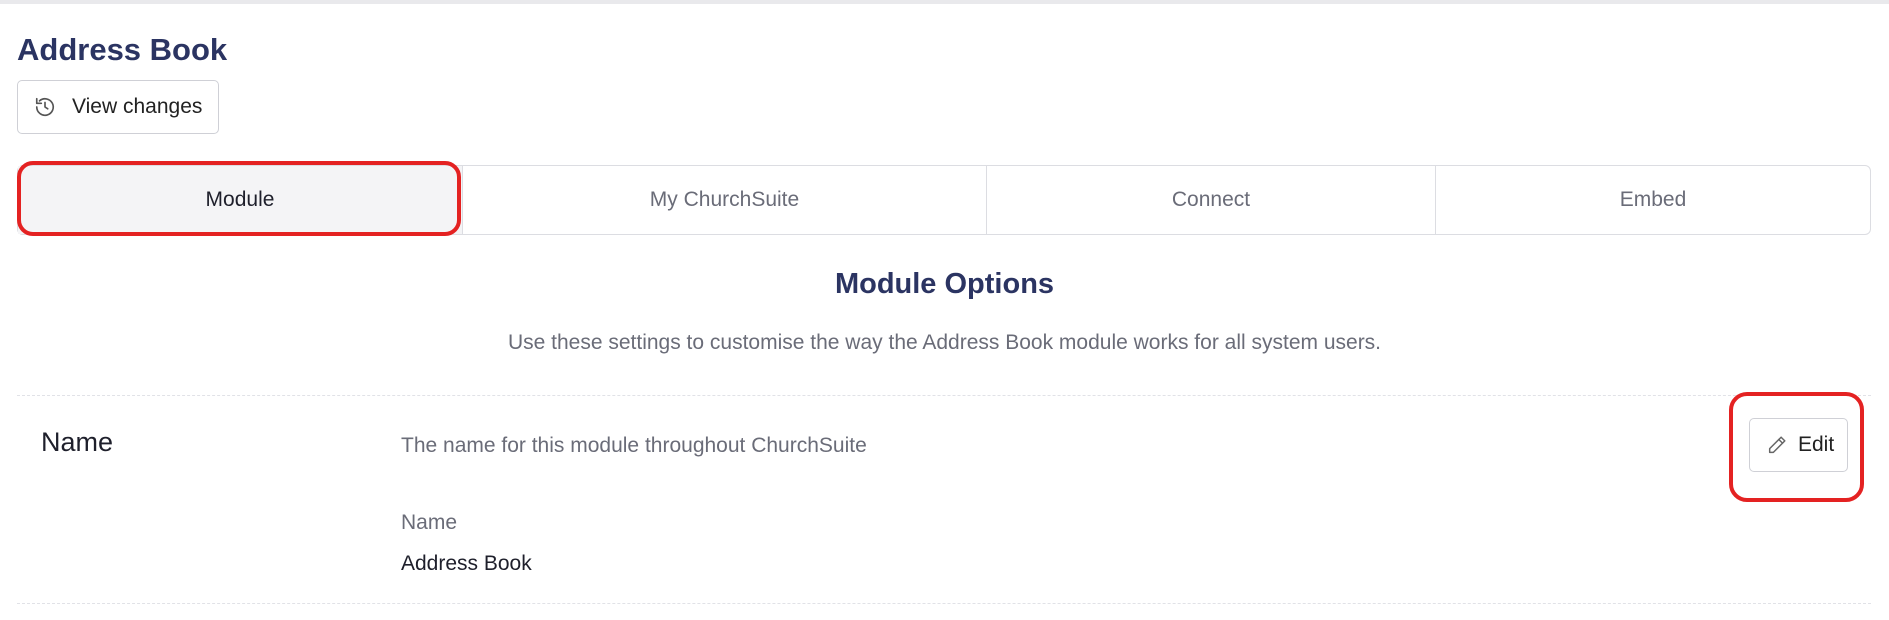  What do you see at coordinates (77, 442) in the screenshot?
I see `setting-name: Name` at bounding box center [77, 442].